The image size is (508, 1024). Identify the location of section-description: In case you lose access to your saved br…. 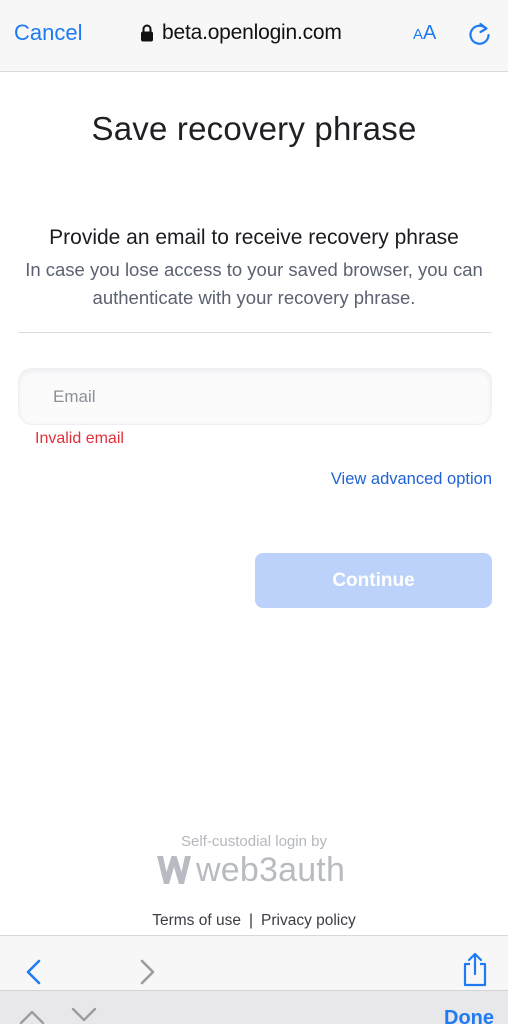
(254, 283).